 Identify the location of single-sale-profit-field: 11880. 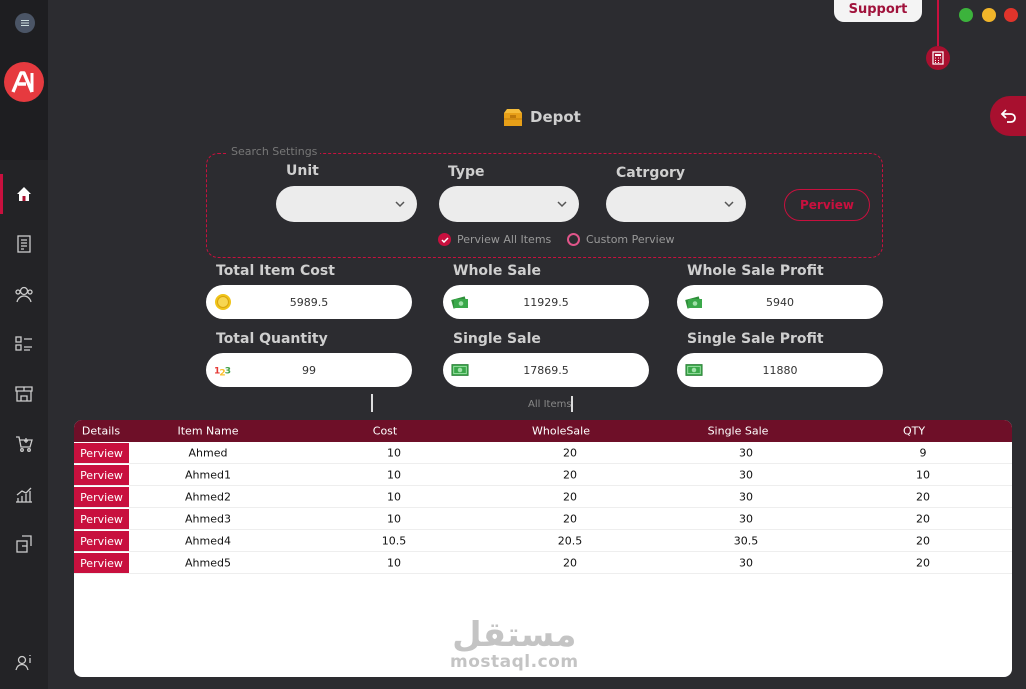
(780, 370).